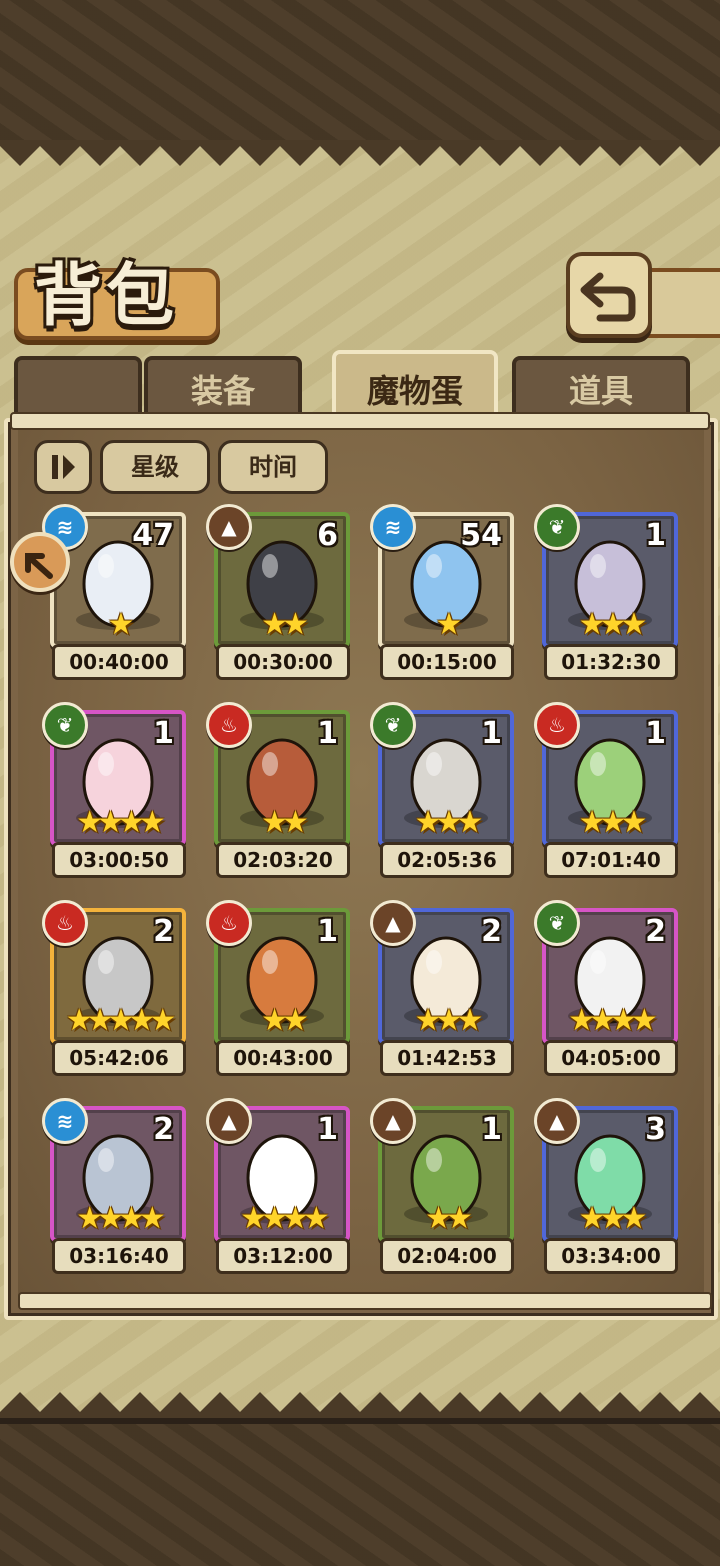  I want to click on collapse-arrow-icon, so click(39, 566).